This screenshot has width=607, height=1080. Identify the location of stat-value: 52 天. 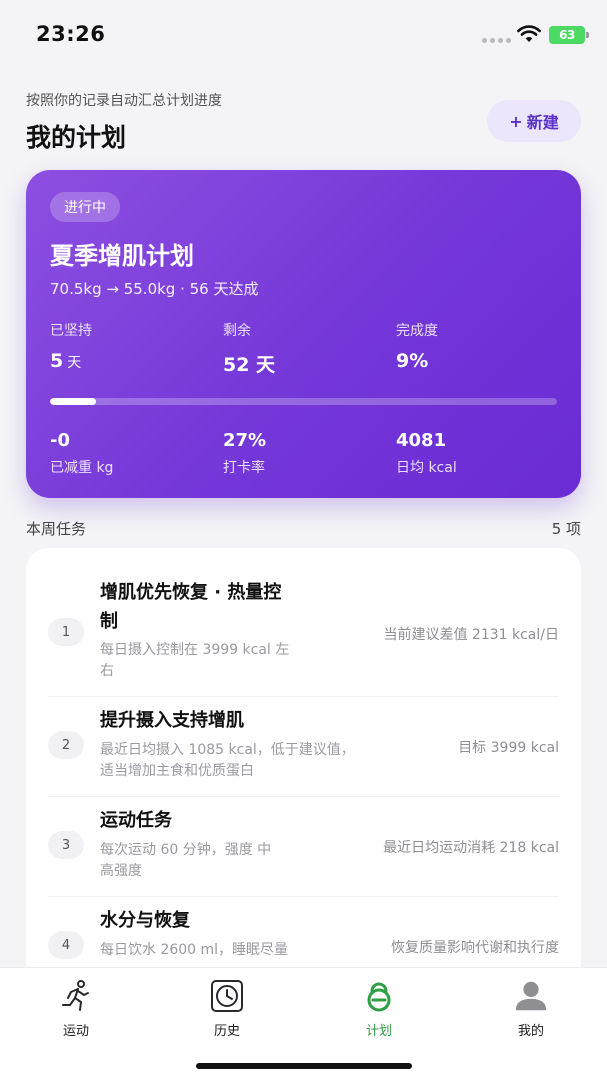
(249, 365).